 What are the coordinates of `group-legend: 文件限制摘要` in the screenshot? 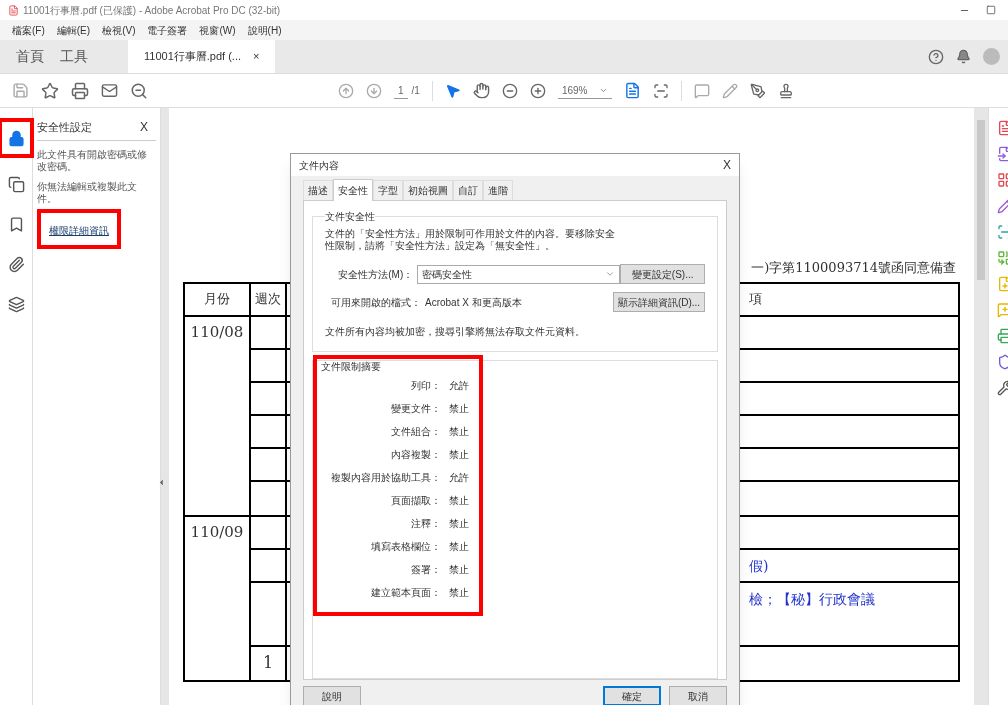 It's located at (398, 366).